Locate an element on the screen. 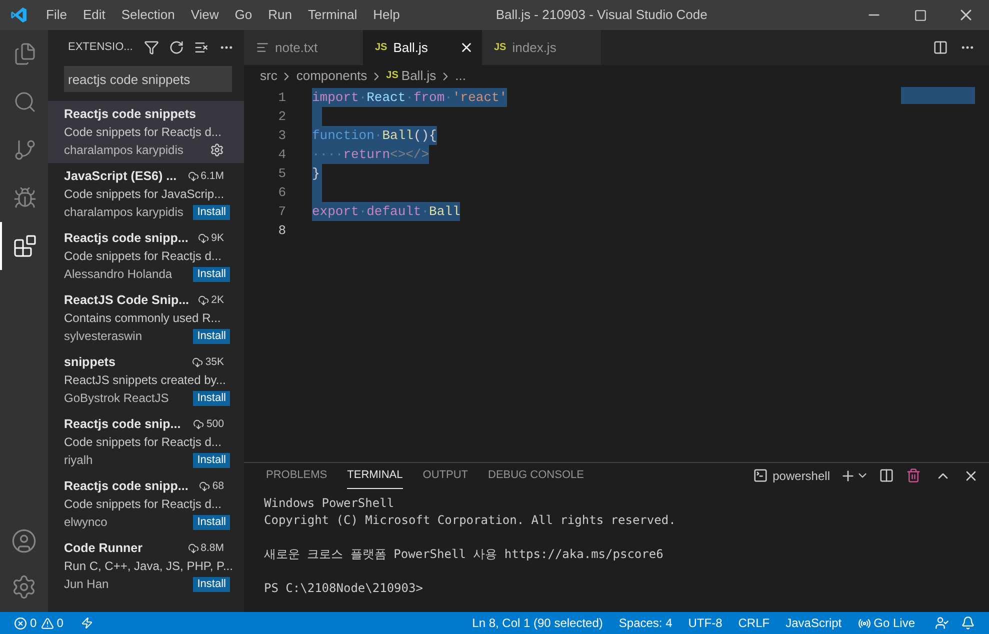 Image resolution: width=989 pixels, height=634 pixels. line-number: 4 is located at coordinates (281, 155).